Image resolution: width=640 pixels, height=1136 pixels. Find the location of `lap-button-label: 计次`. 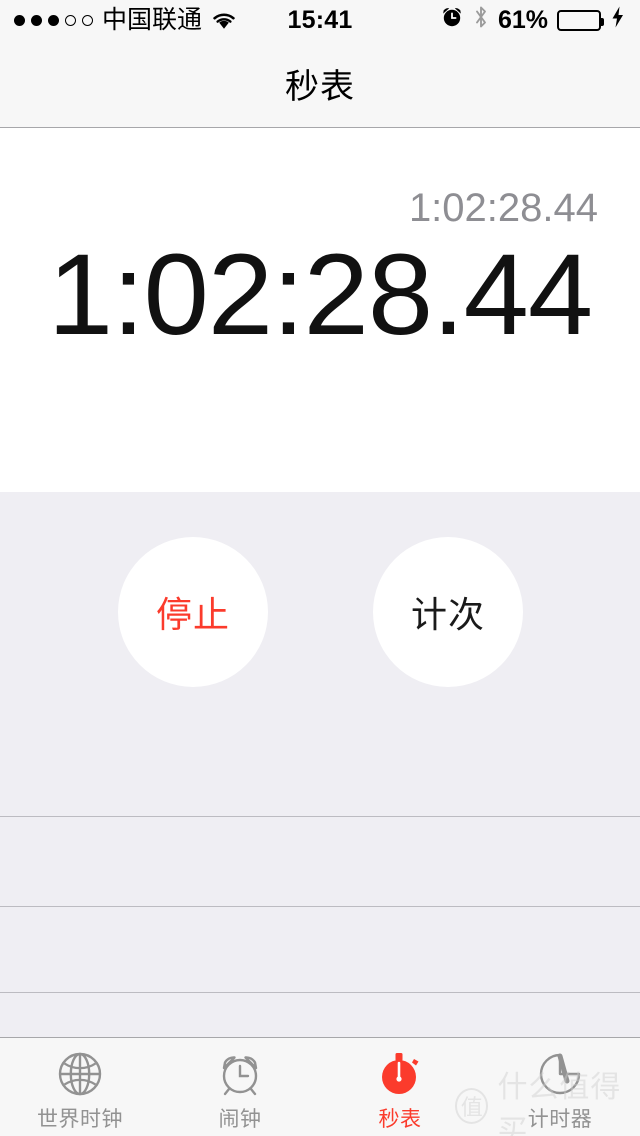

lap-button-label: 计次 is located at coordinates (447, 614).